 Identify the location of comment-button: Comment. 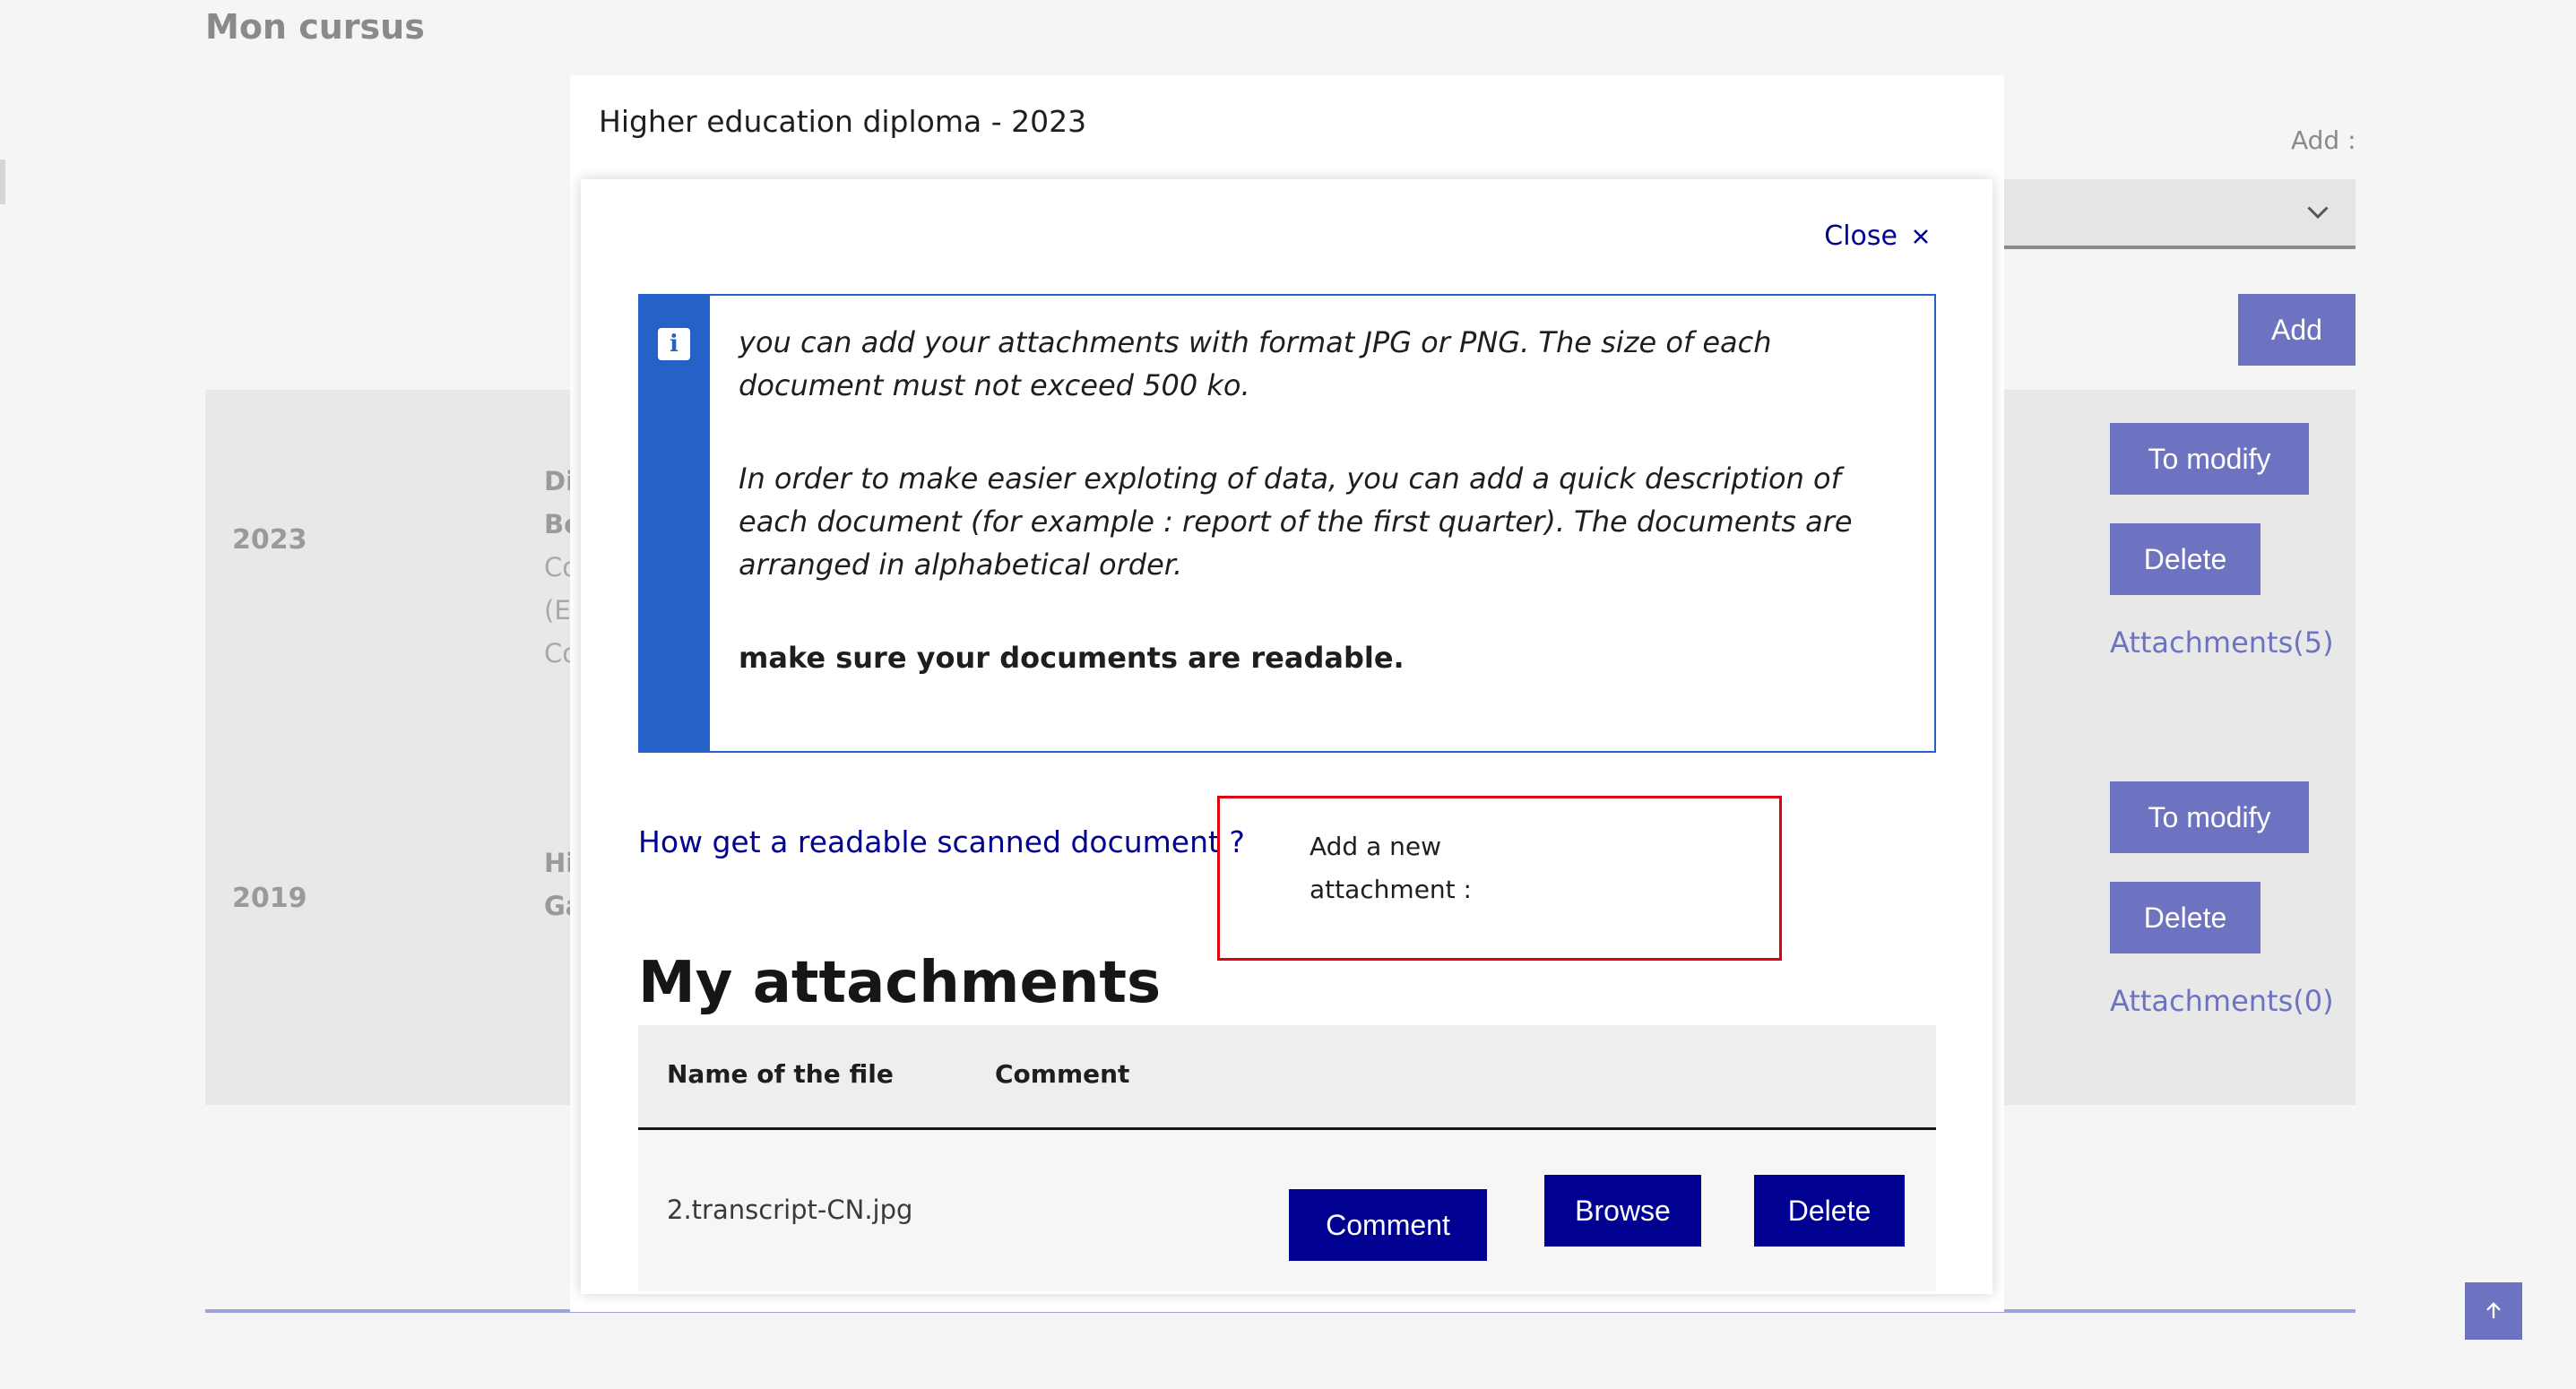
(1388, 1225).